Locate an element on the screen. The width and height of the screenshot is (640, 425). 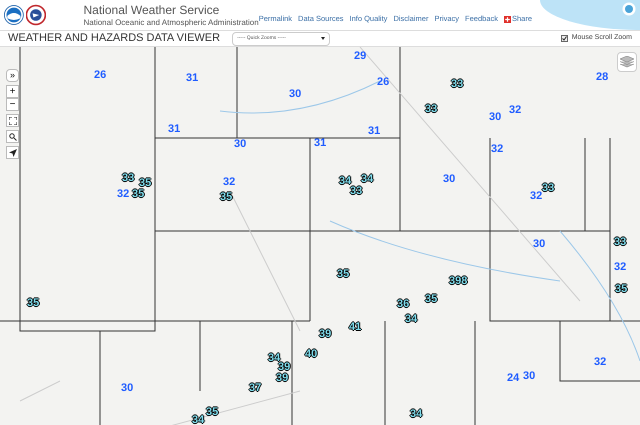
checkbox is located at coordinates (564, 38).